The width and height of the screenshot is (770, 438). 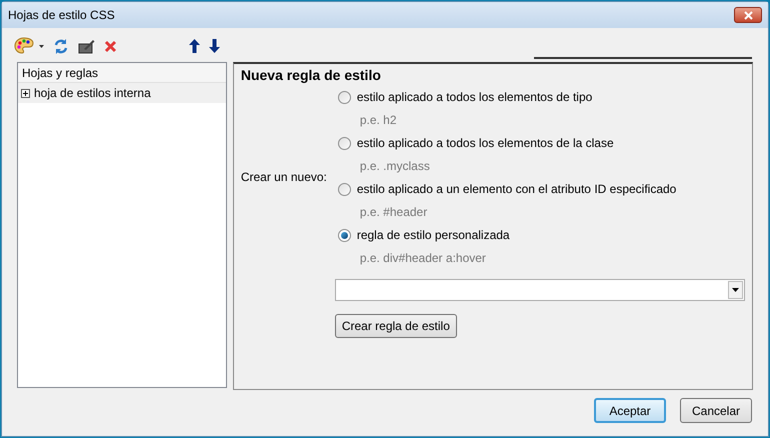 I want to click on example-text: p.e. .myclass, so click(x=394, y=166).